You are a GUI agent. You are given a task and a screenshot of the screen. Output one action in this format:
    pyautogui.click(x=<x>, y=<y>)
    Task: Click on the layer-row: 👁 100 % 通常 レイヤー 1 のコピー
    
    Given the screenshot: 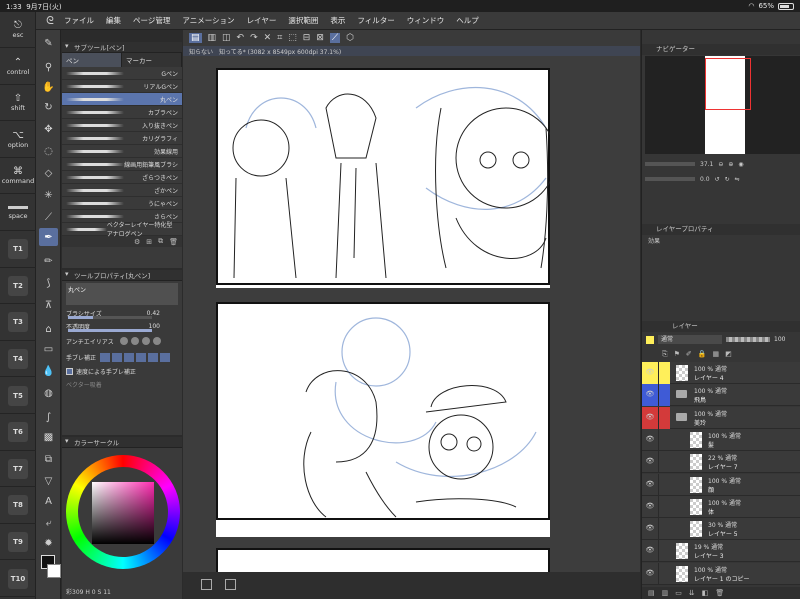 What is the action you would take?
    pyautogui.click(x=721, y=573)
    